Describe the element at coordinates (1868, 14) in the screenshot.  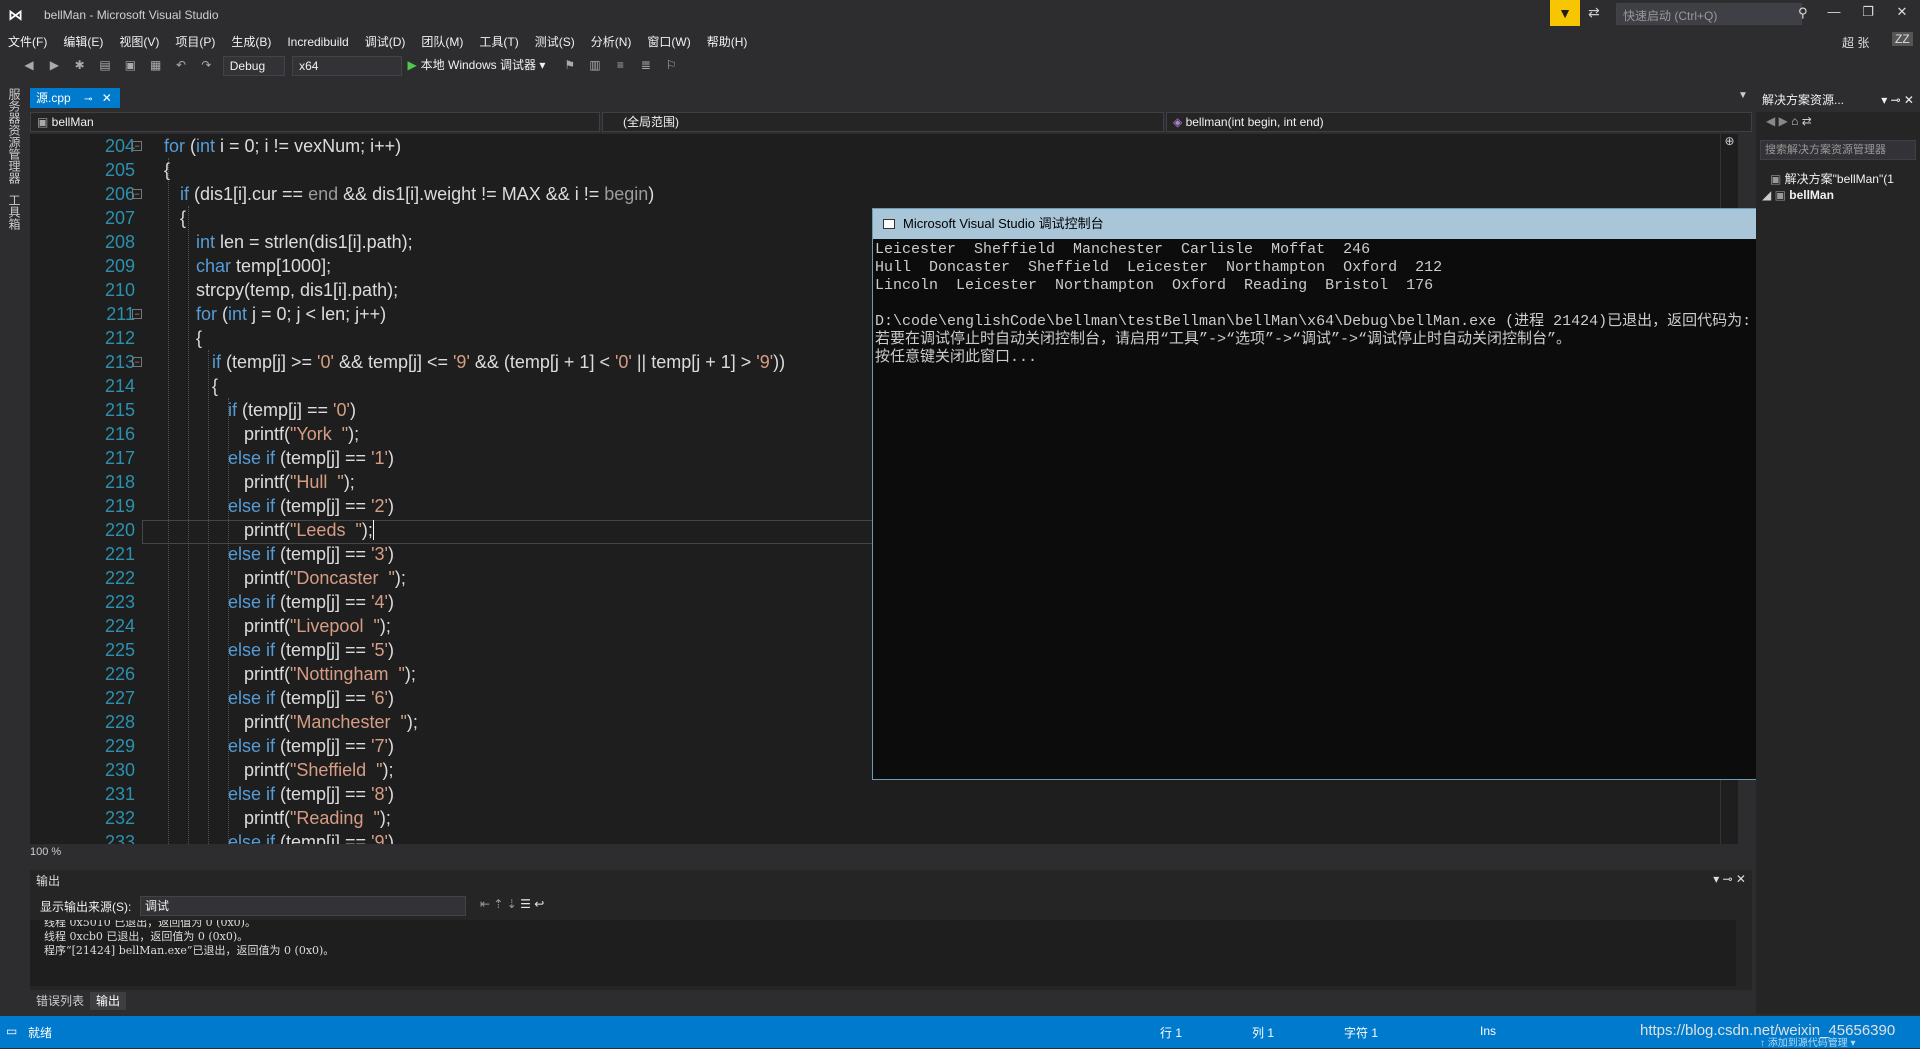
I see `restore-icon: ❐` at that location.